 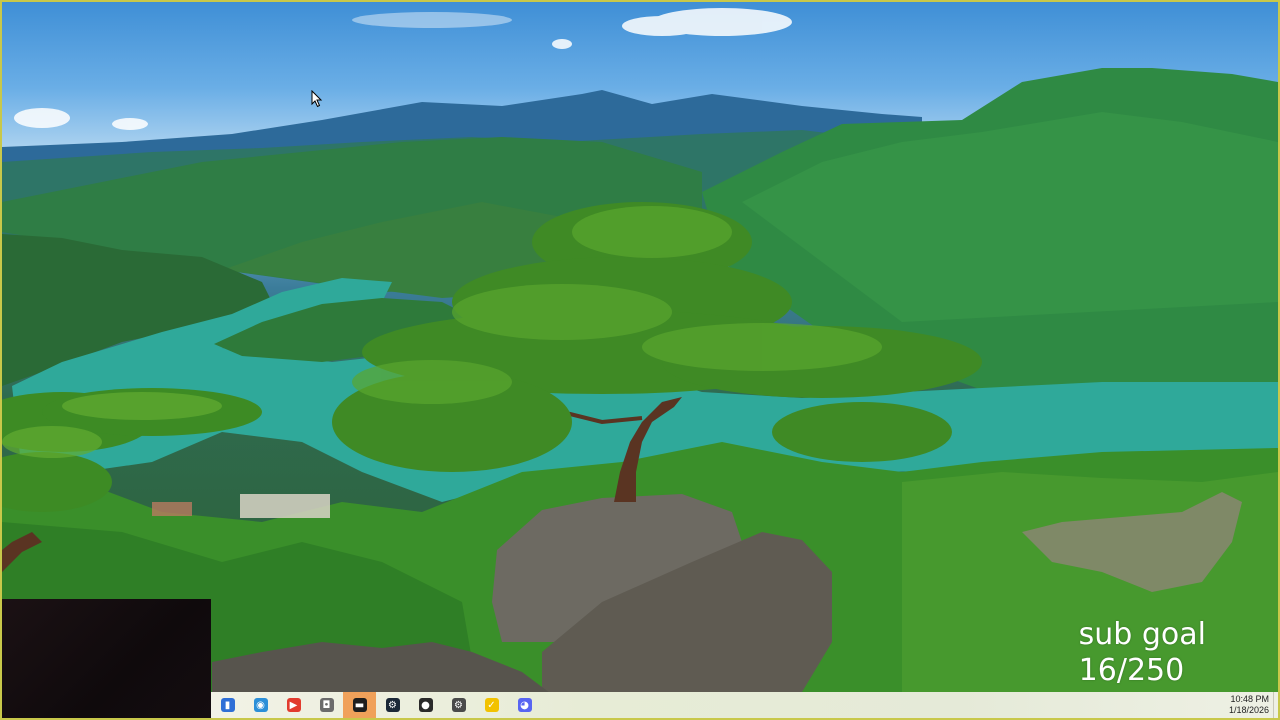 I want to click on taskbar-button-screenshot-tool: ◘, so click(x=326, y=705).